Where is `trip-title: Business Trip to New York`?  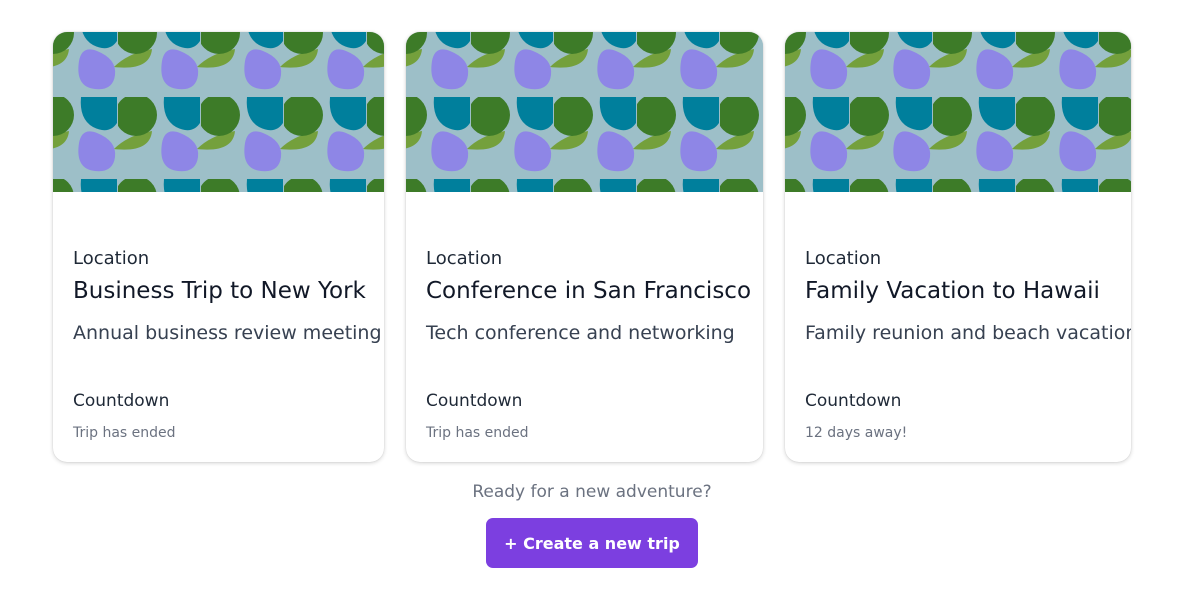
trip-title: Business Trip to New York is located at coordinates (219, 291).